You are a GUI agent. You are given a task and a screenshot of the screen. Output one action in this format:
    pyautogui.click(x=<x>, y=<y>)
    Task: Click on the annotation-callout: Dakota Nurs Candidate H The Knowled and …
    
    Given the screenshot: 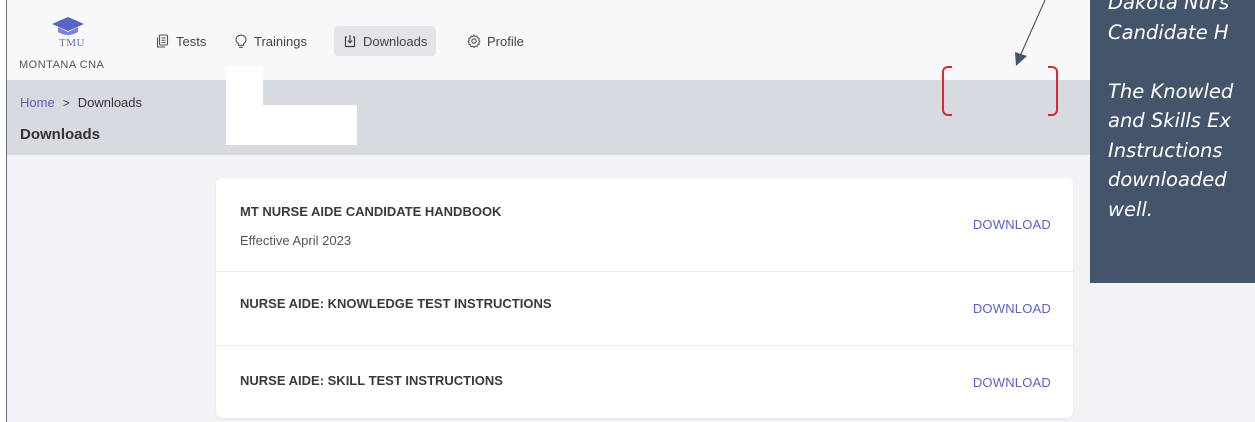 What is the action you would take?
    pyautogui.click(x=1172, y=141)
    